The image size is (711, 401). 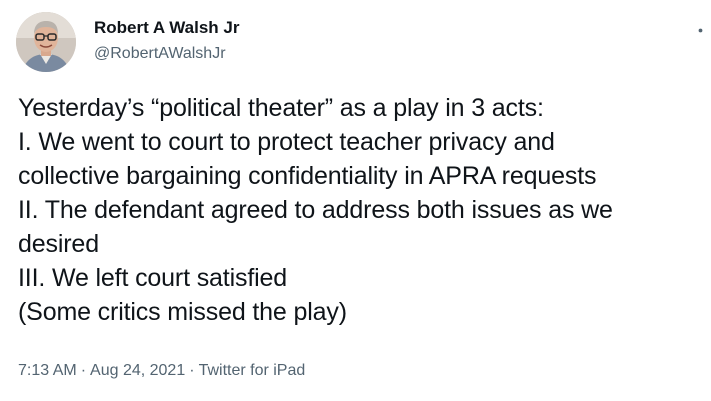 I want to click on avatar, so click(x=46, y=42).